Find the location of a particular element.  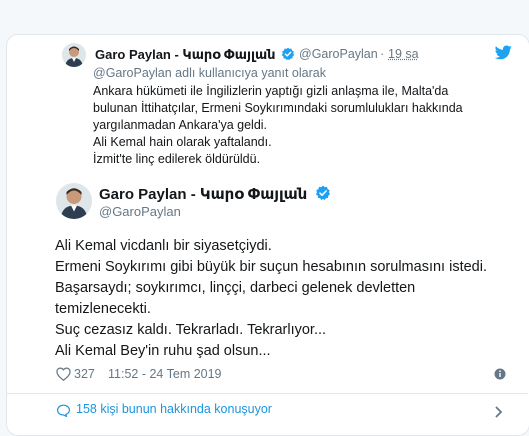

main-author-handle: @GaroPaylan is located at coordinates (140, 211).